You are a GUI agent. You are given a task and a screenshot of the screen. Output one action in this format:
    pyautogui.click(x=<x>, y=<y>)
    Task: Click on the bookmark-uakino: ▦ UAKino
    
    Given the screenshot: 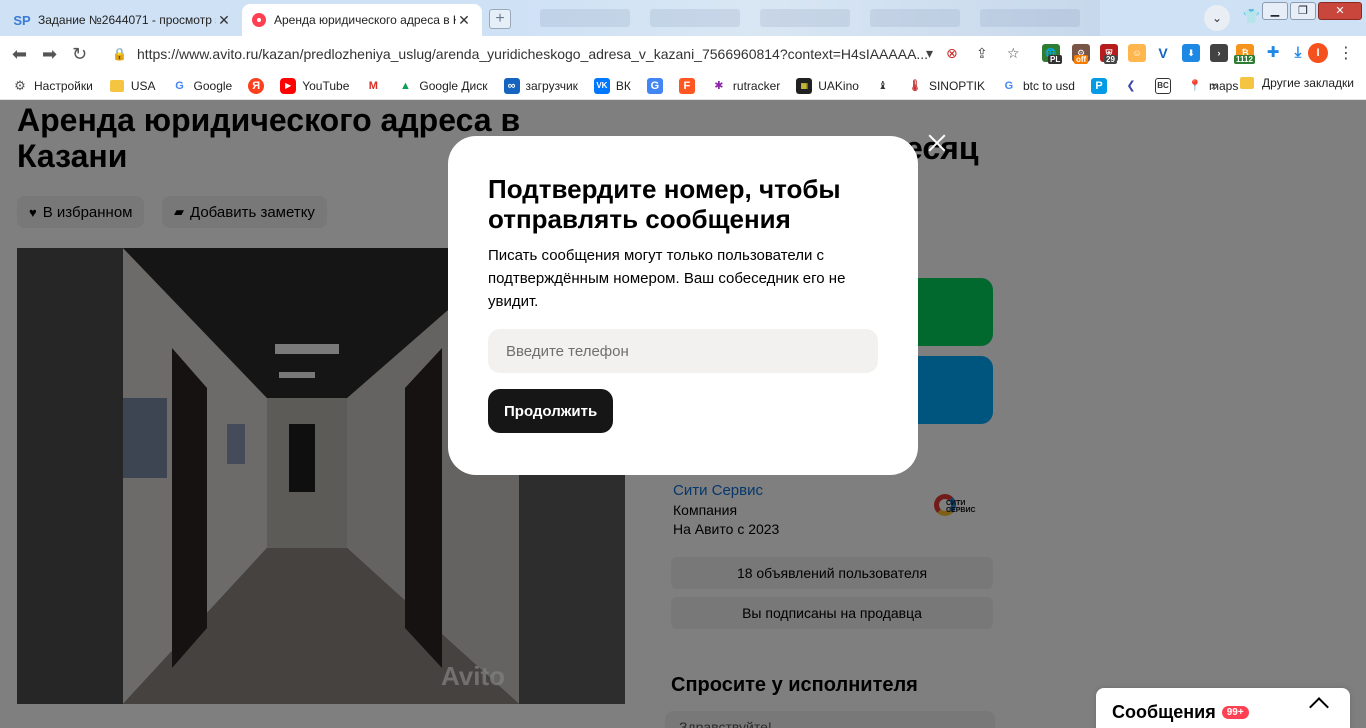 What is the action you would take?
    pyautogui.click(x=827, y=85)
    